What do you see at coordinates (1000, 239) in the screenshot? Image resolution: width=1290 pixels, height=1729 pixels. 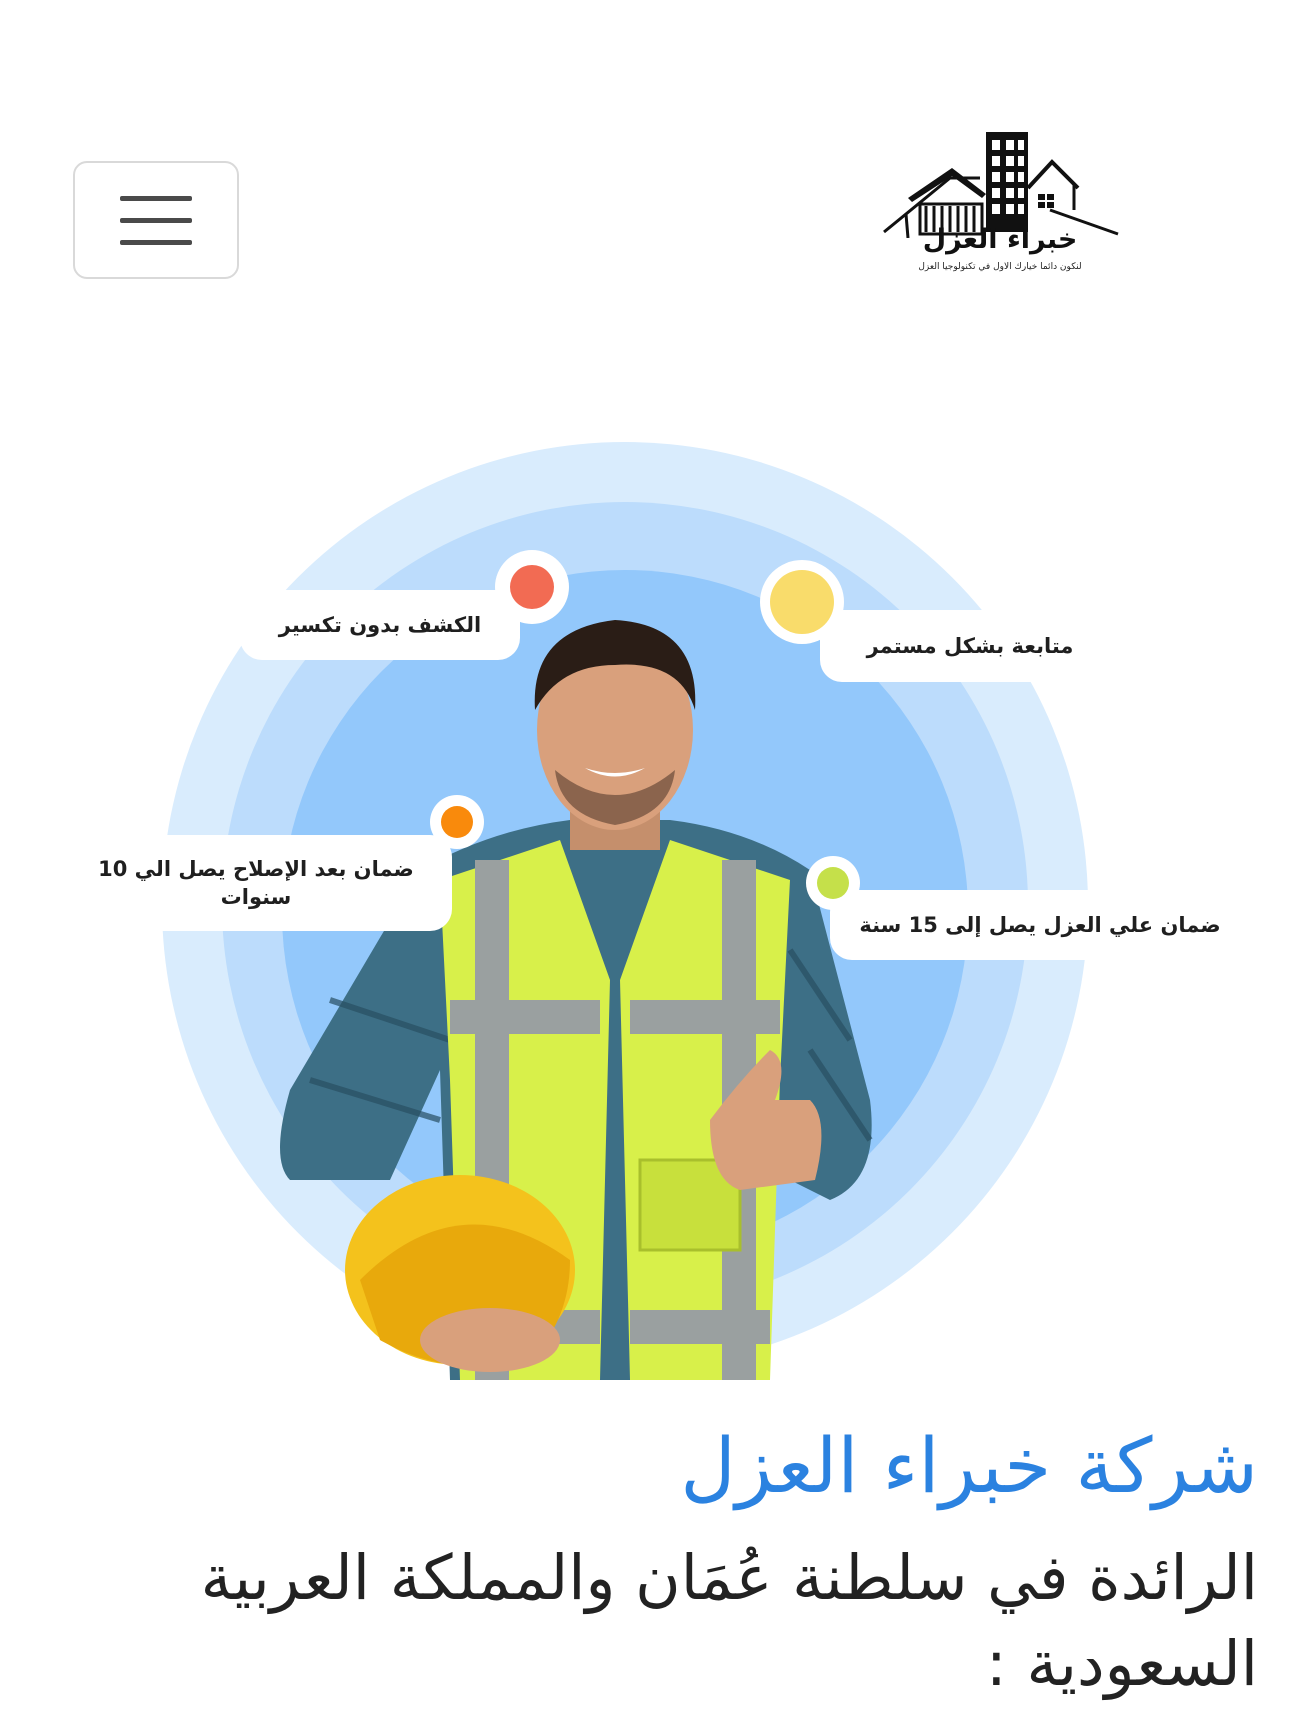 I see `logo-name: خبراء العزل` at bounding box center [1000, 239].